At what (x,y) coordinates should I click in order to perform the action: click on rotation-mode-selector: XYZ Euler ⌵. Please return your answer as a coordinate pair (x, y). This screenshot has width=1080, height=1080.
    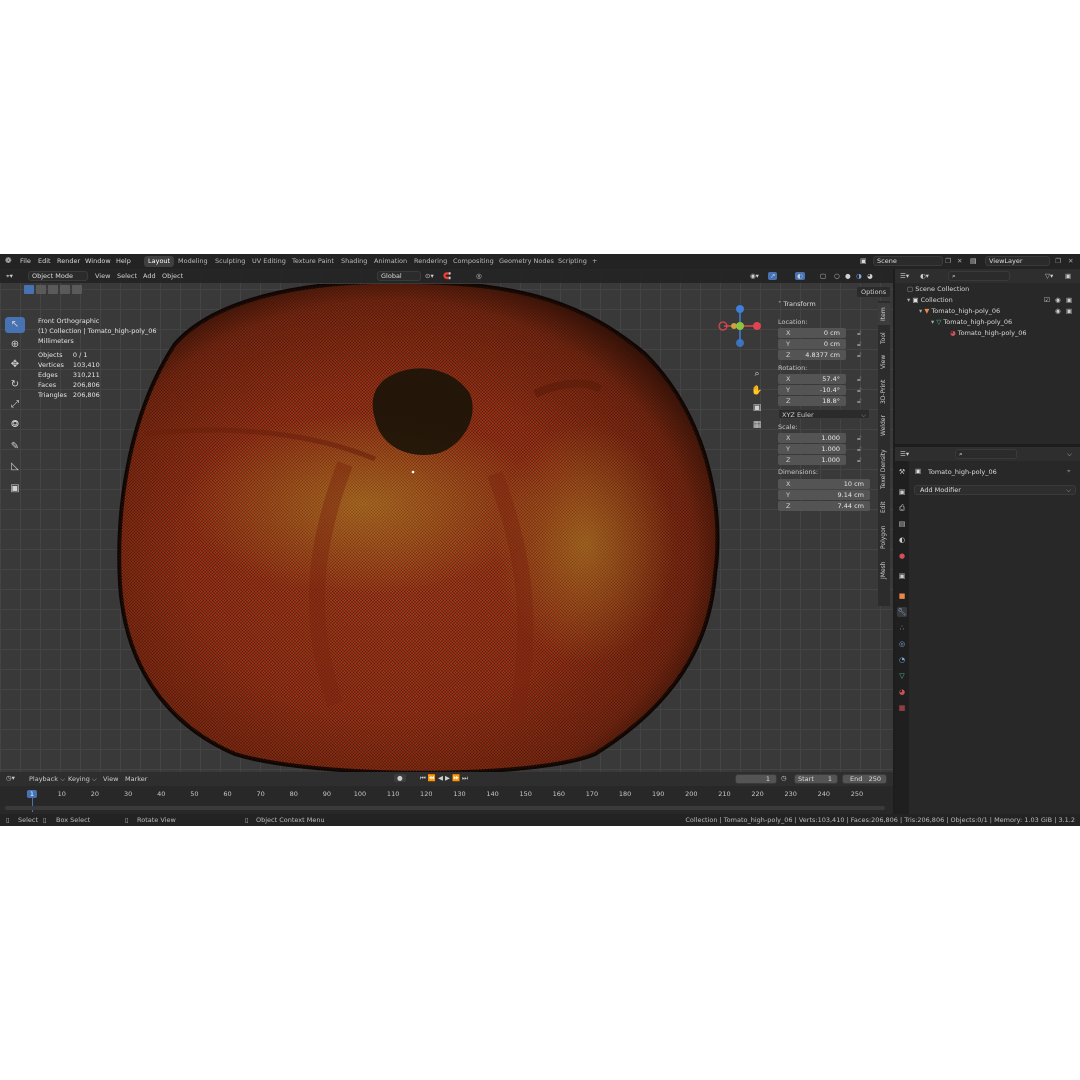
    Looking at the image, I should click on (824, 414).